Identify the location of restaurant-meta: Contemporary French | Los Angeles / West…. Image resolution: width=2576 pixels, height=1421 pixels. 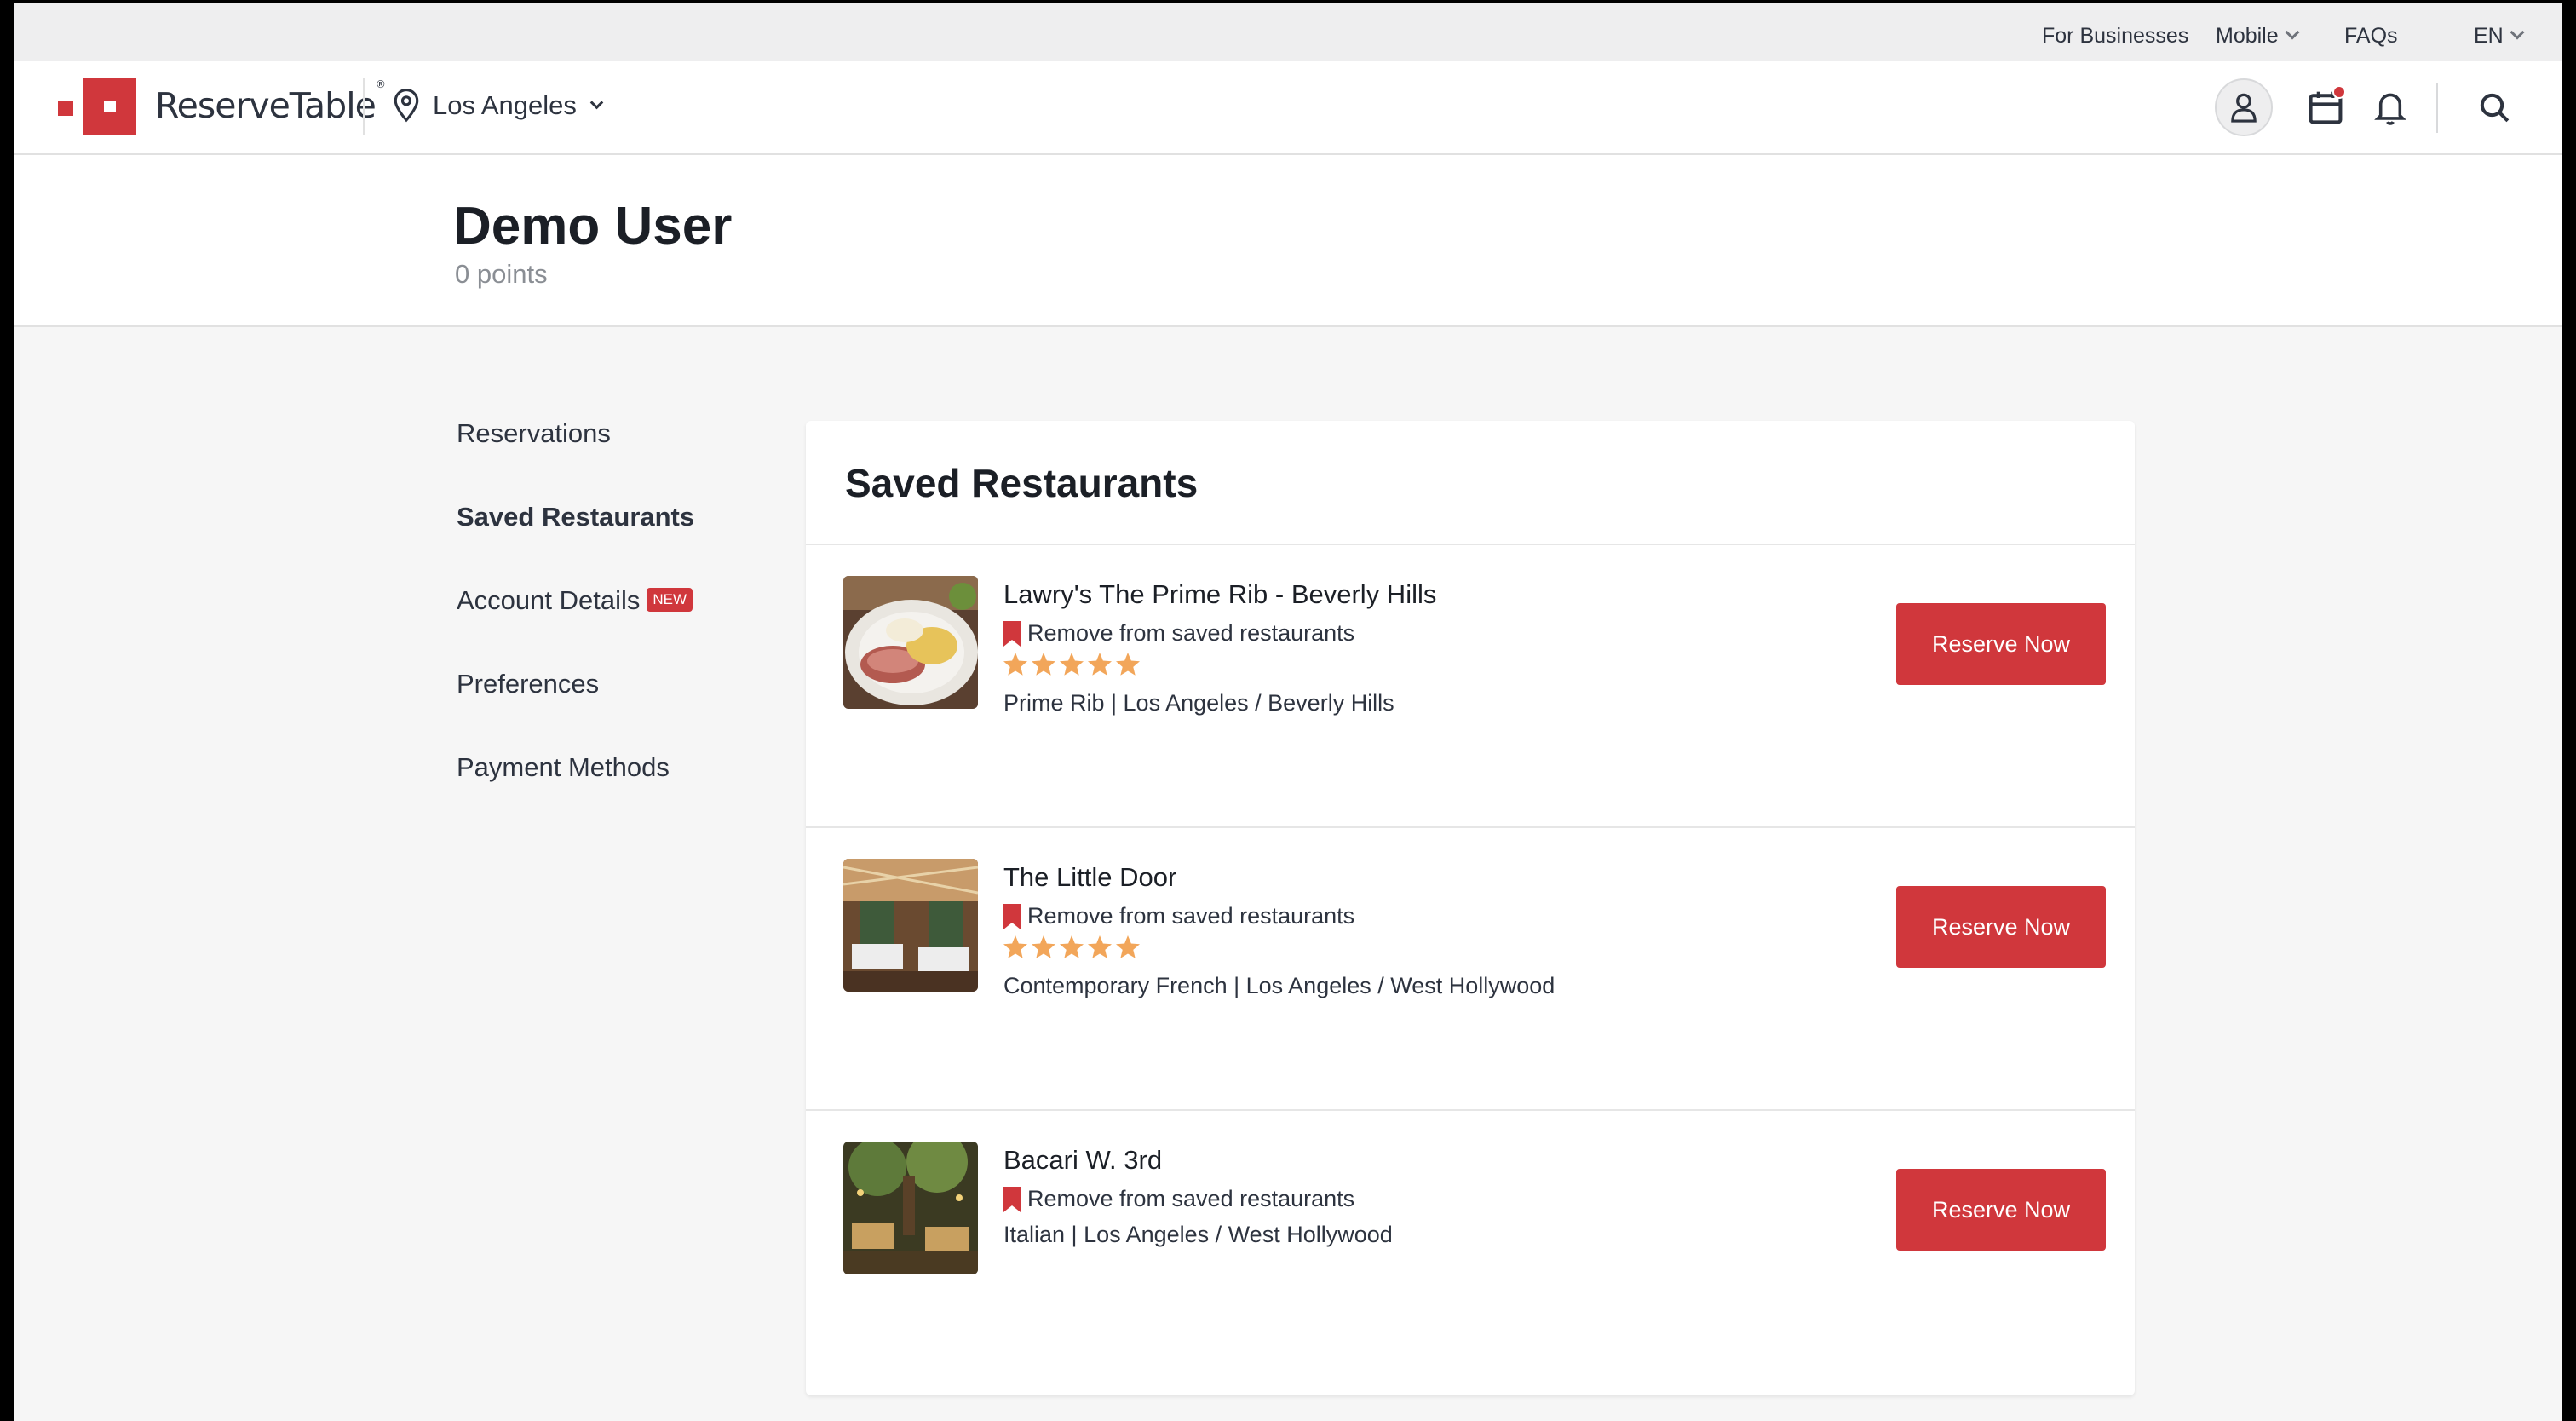
(1279, 985).